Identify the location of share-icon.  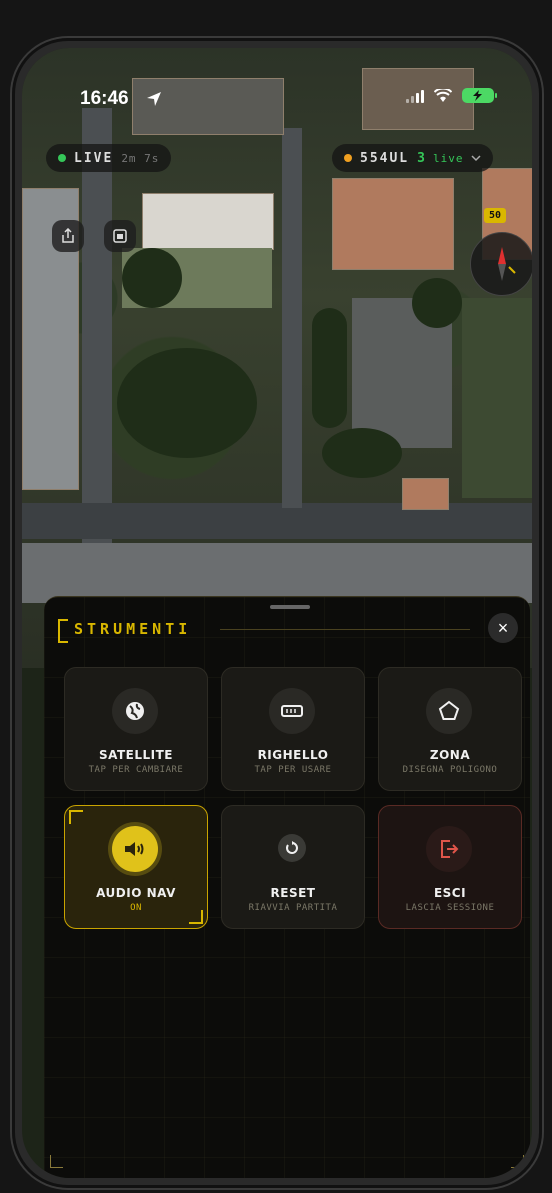
(68, 235).